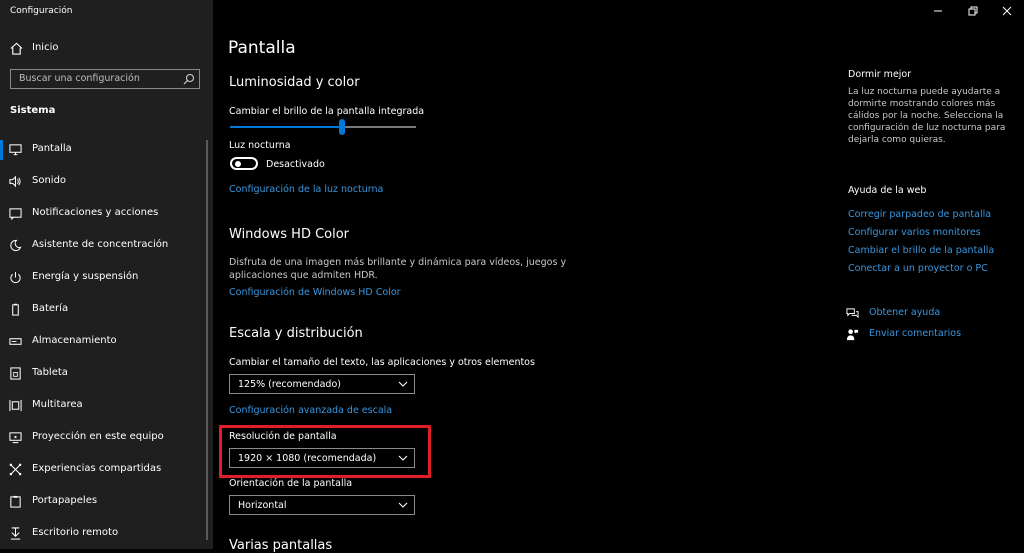  I want to click on sidebar-item-concentracion: Asistente de concentración, so click(106, 246).